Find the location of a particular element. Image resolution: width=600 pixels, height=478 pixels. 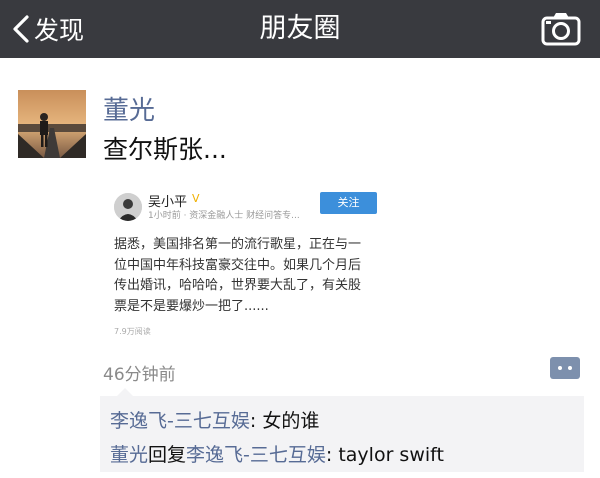

post-time: 46分钟前 is located at coordinates (139, 375).